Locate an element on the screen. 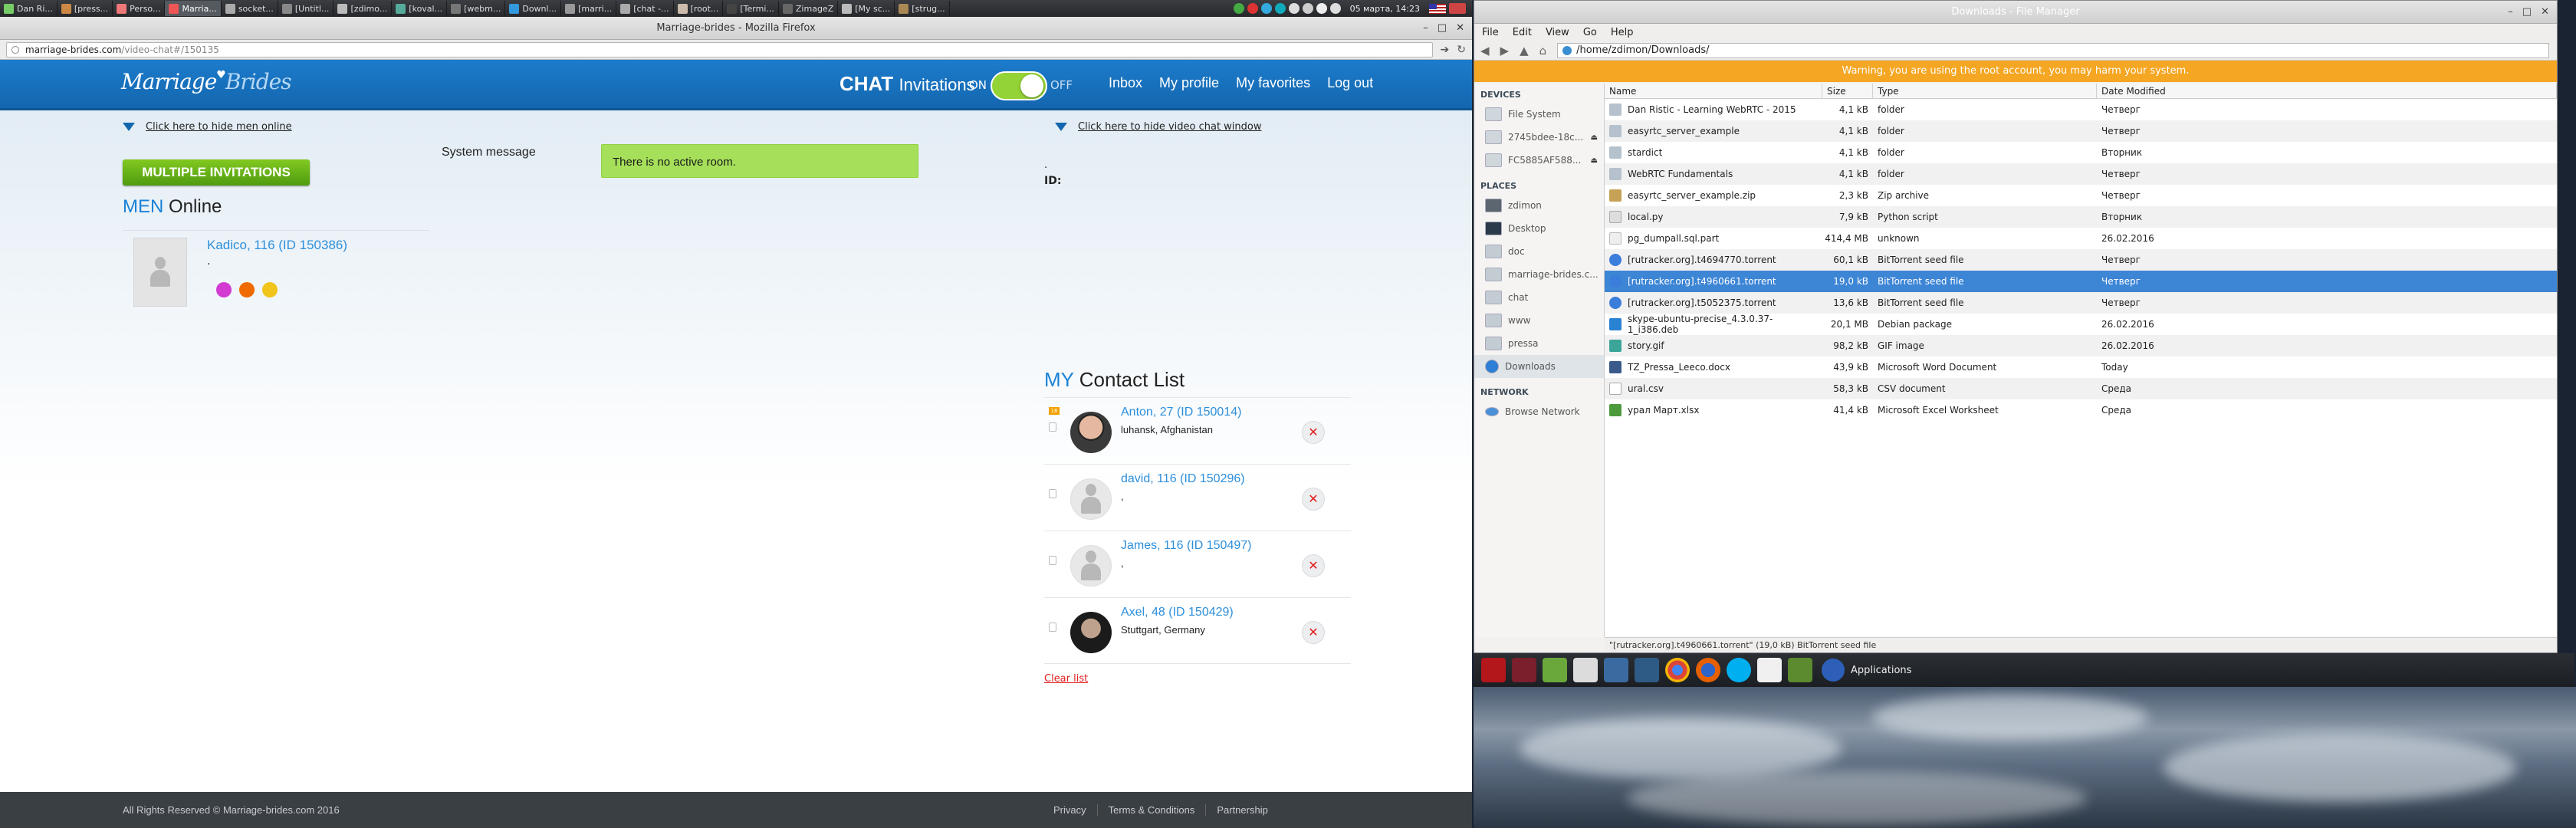 The height and width of the screenshot is (828, 2576). contact-name: James, 116 (ID 150497) is located at coordinates (1186, 546).